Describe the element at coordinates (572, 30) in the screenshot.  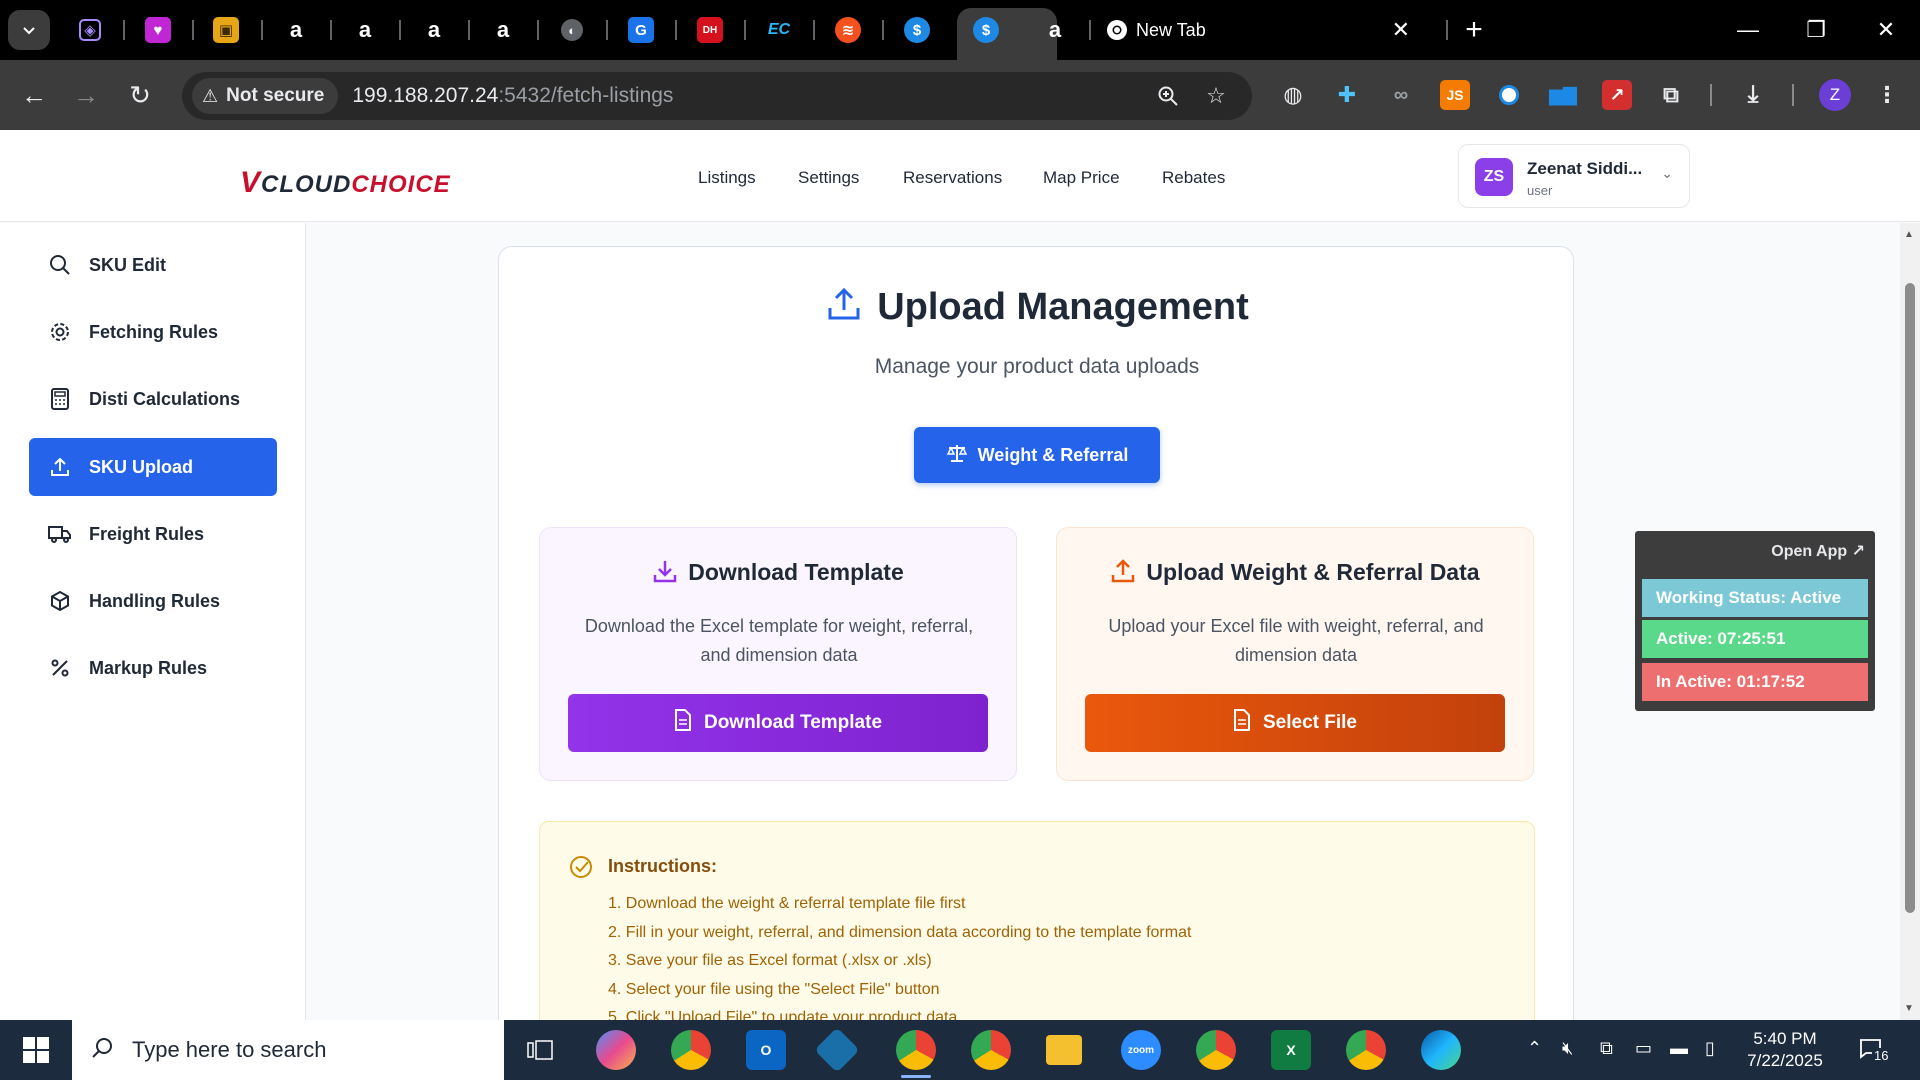
I see `pinned-tab-globe: ◐` at that location.